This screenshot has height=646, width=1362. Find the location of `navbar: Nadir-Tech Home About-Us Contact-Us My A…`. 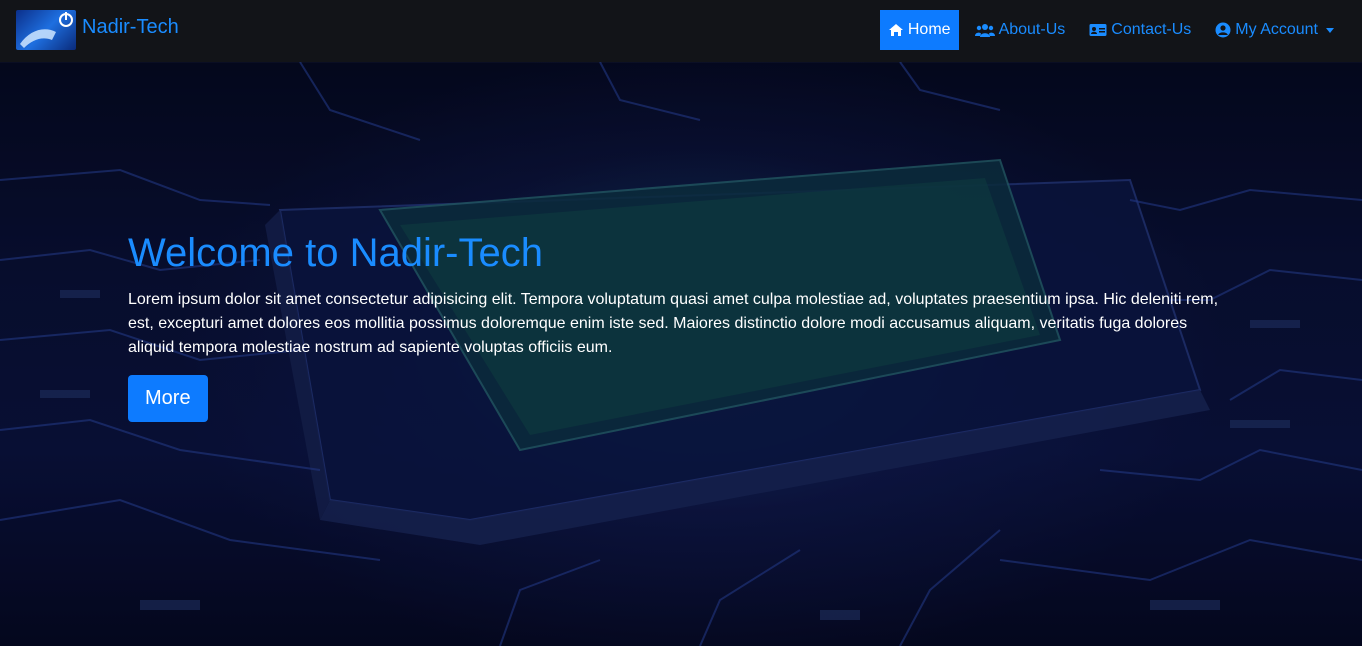

navbar: Nadir-Tech Home About-Us Contact-Us My A… is located at coordinates (681, 31).